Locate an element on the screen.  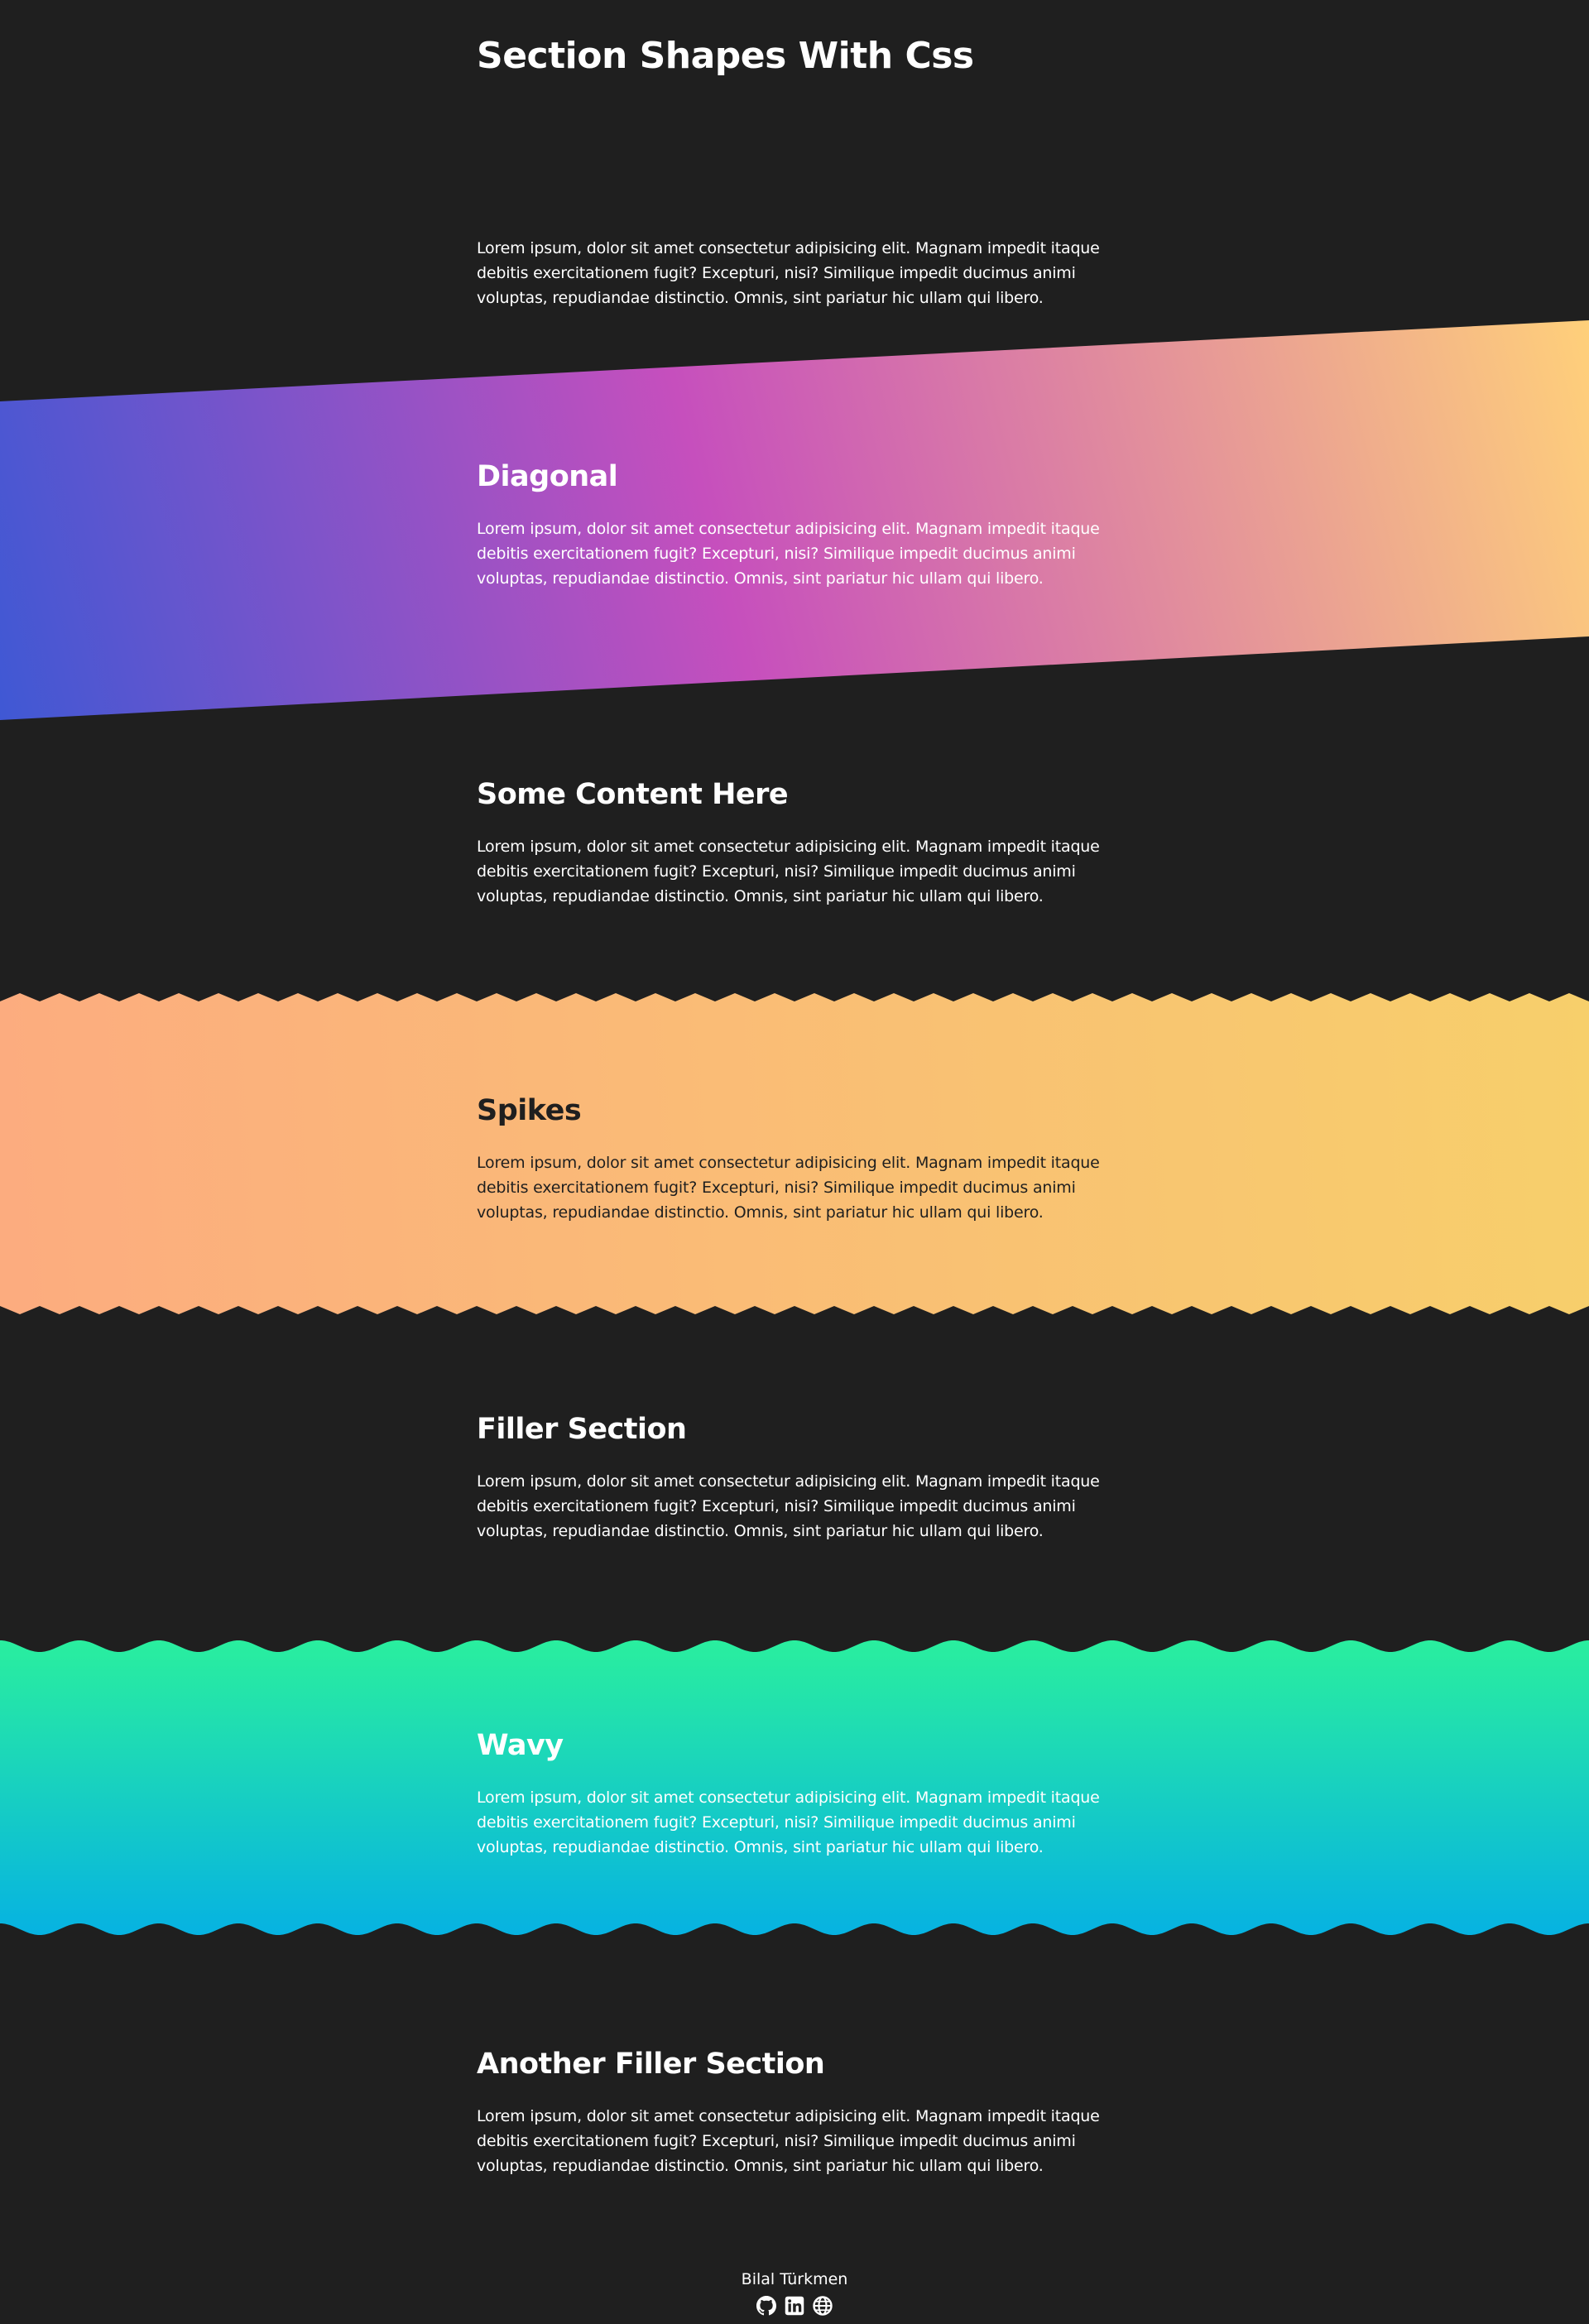
page-title: Section Shapes With Css is located at coordinates (726, 56).